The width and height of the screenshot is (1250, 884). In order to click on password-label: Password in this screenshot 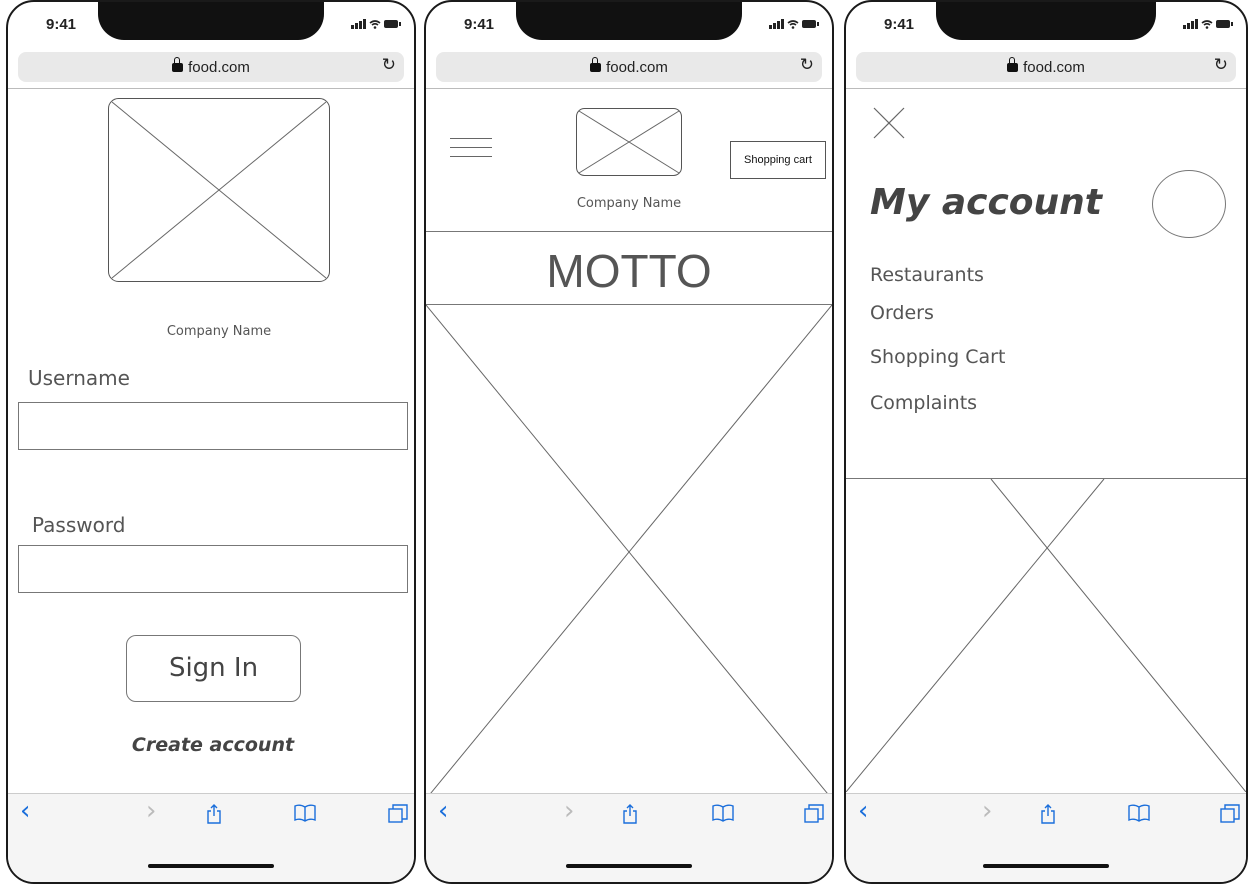, I will do `click(79, 525)`.